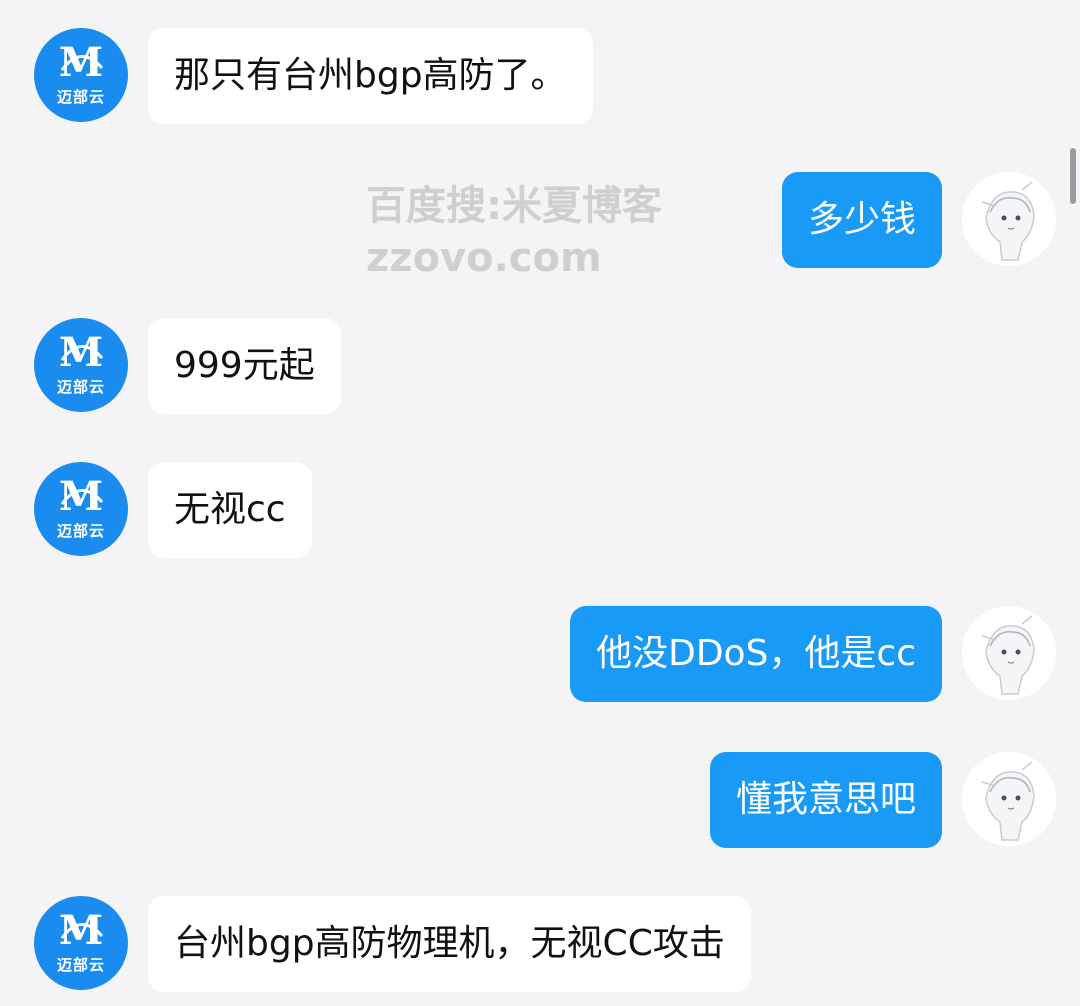 The height and width of the screenshot is (1006, 1080). I want to click on message-bubble-incoming: 999元起, so click(244, 366).